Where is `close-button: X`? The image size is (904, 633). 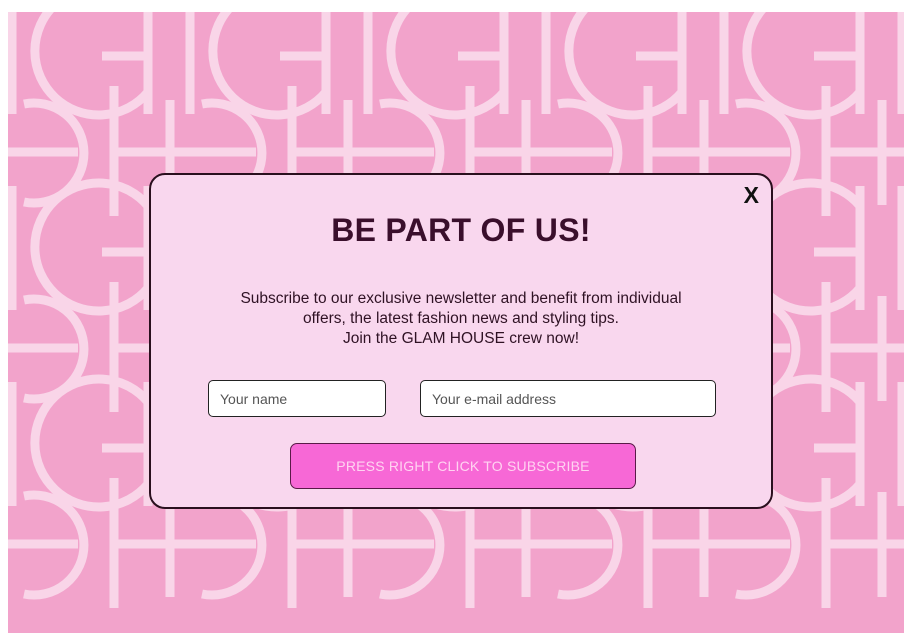 close-button: X is located at coordinates (751, 195).